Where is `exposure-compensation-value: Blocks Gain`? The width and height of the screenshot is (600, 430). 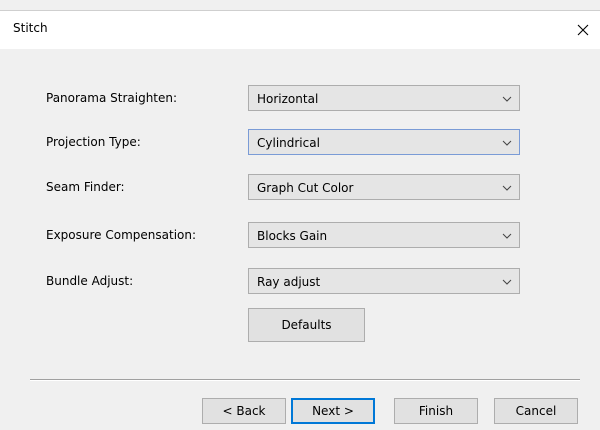
exposure-compensation-value: Blocks Gain is located at coordinates (292, 236).